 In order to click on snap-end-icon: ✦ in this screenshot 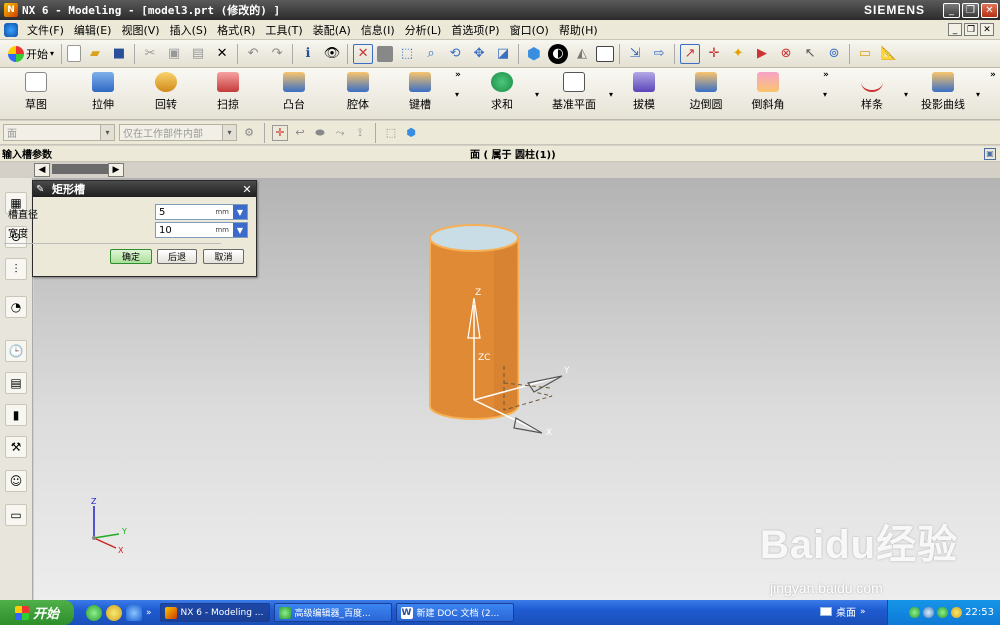, I will do `click(738, 54)`.